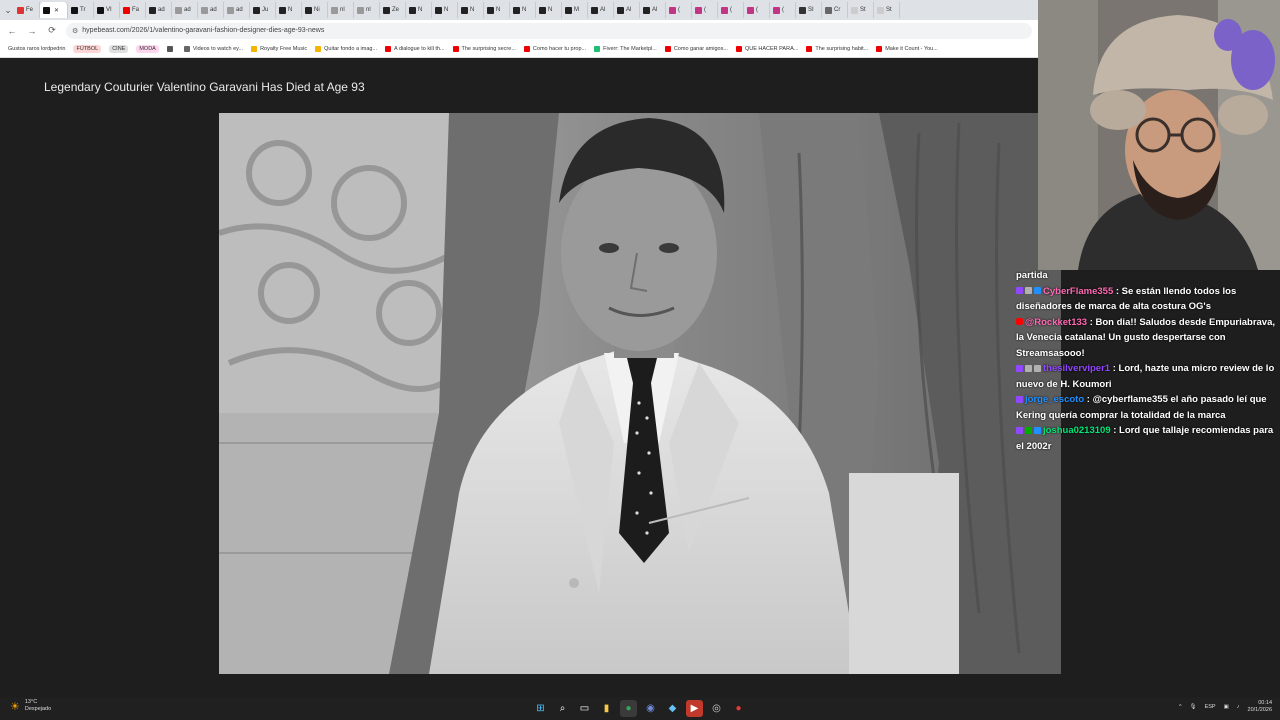  I want to click on bookmark-label: CINE, so click(119, 49).